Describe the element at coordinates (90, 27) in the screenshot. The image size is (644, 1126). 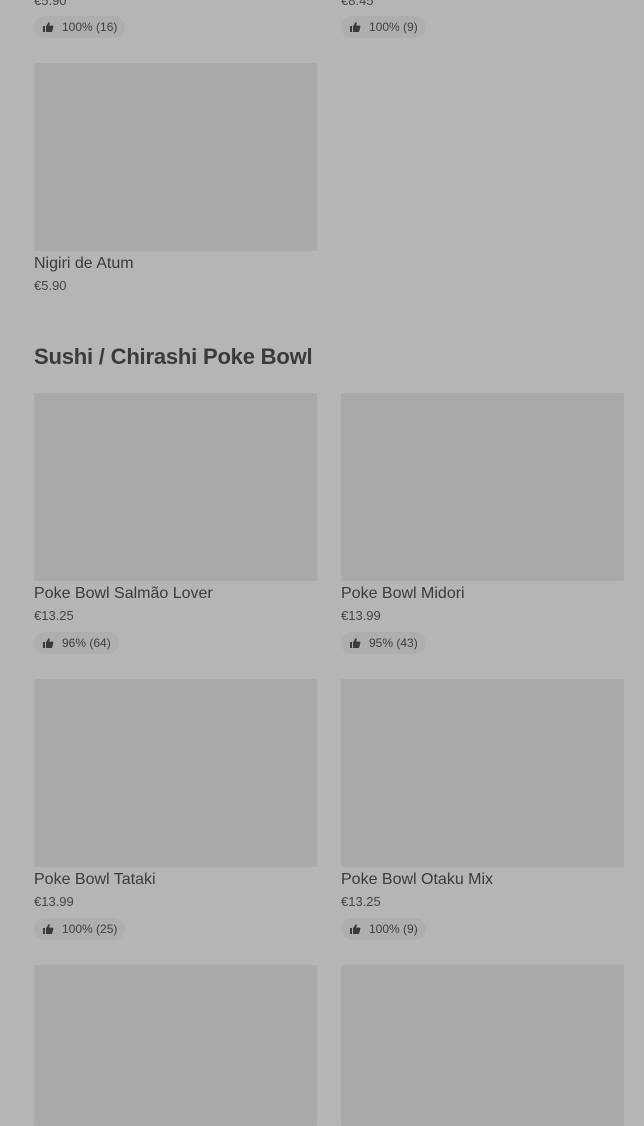
I see `rating-text: 100% (16)` at that location.